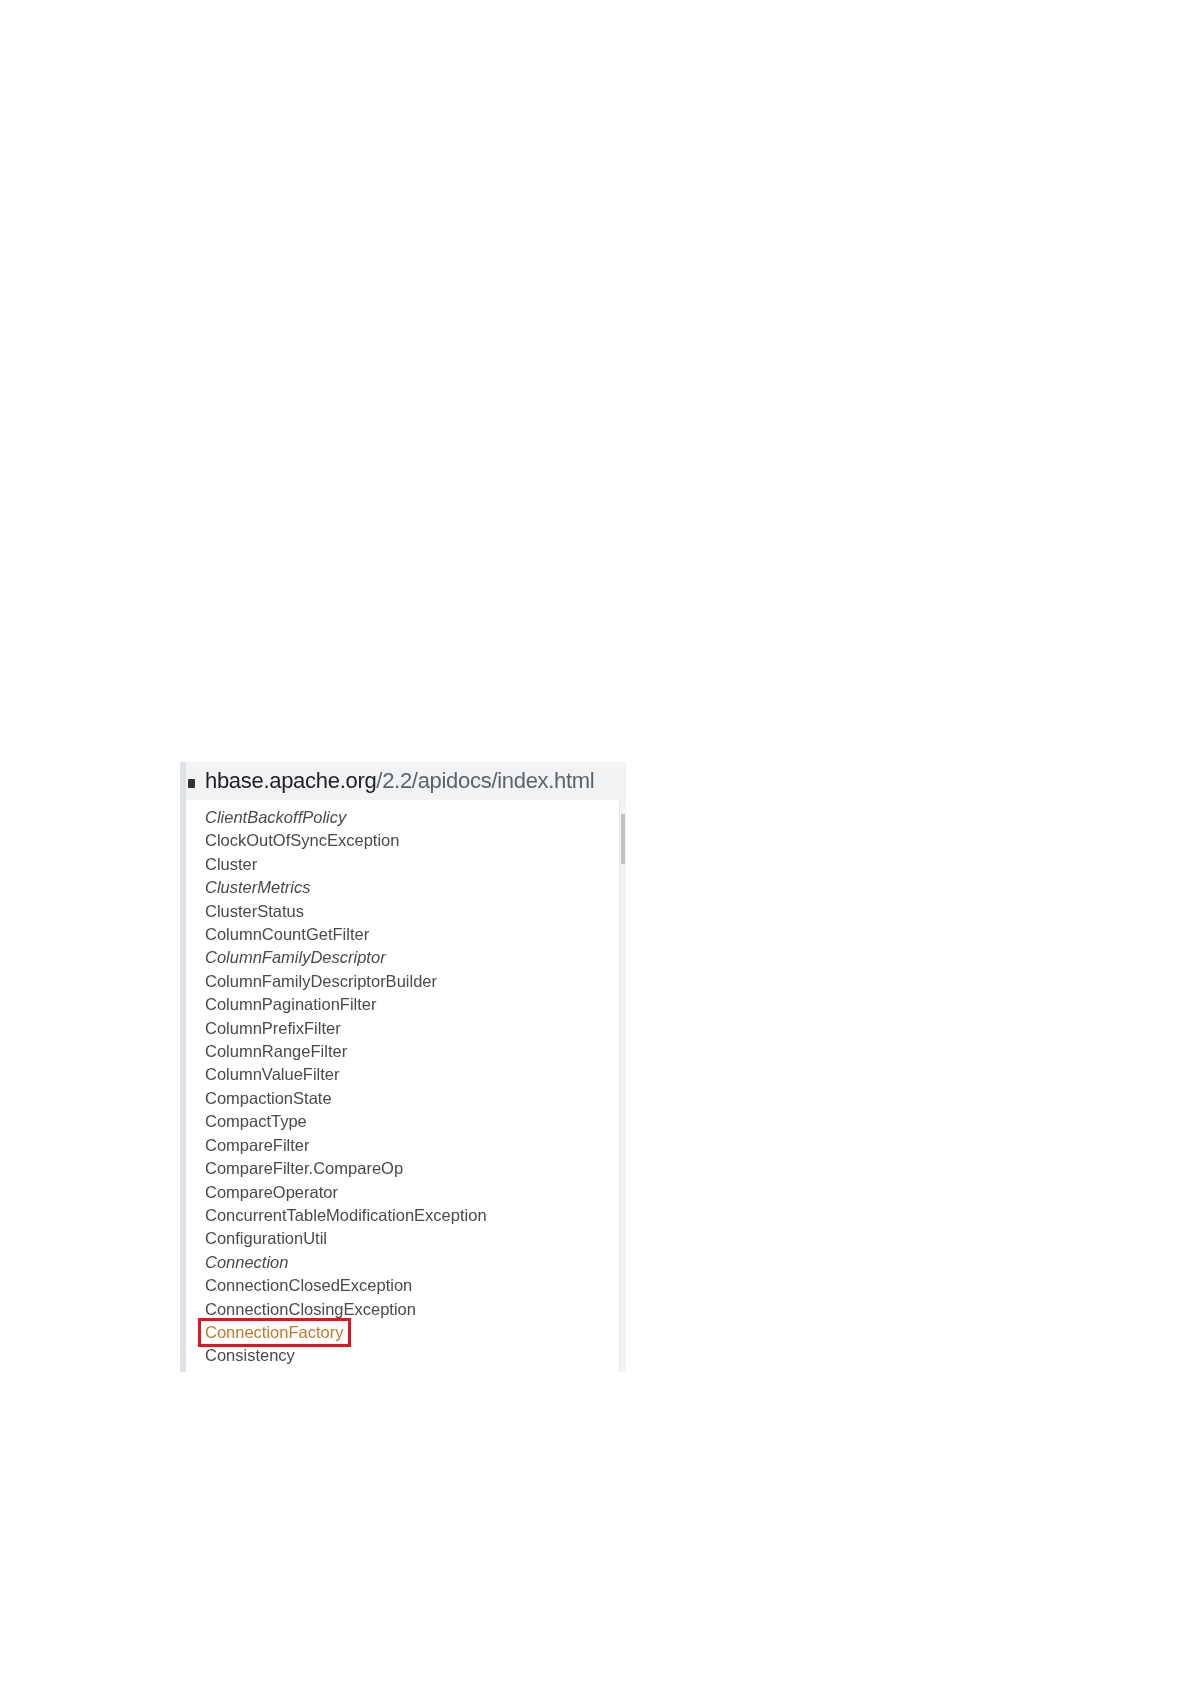 The width and height of the screenshot is (1192, 1685). What do you see at coordinates (622, 1086) in the screenshot?
I see `scrollbar` at bounding box center [622, 1086].